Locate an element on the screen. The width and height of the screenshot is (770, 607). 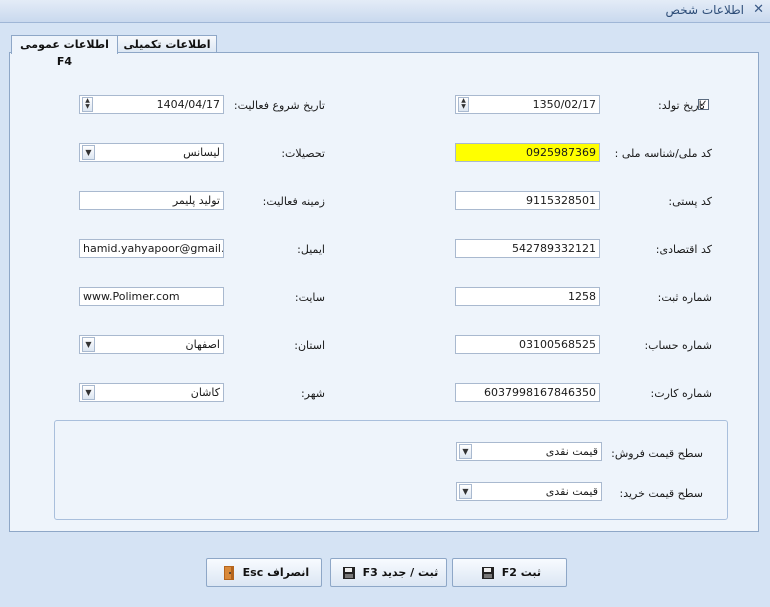
card-no-field: 6037998167846350 is located at coordinates (527, 392).